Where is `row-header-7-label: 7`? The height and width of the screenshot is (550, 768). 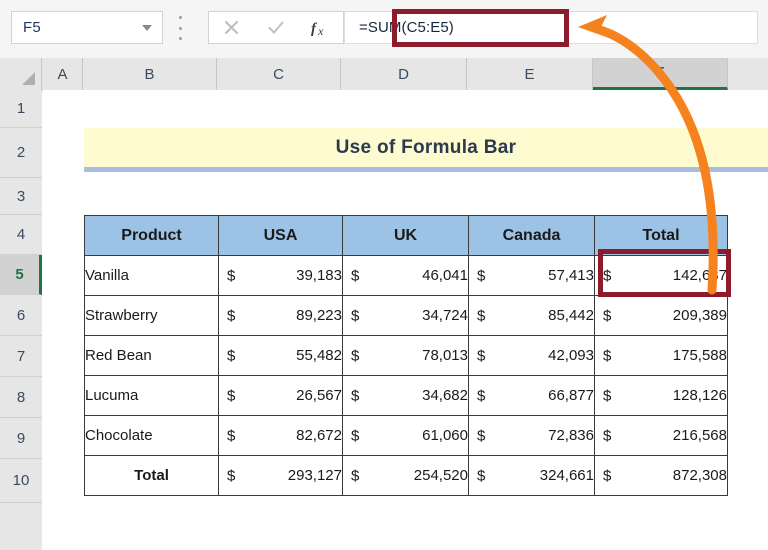 row-header-7-label: 7 is located at coordinates (21, 356).